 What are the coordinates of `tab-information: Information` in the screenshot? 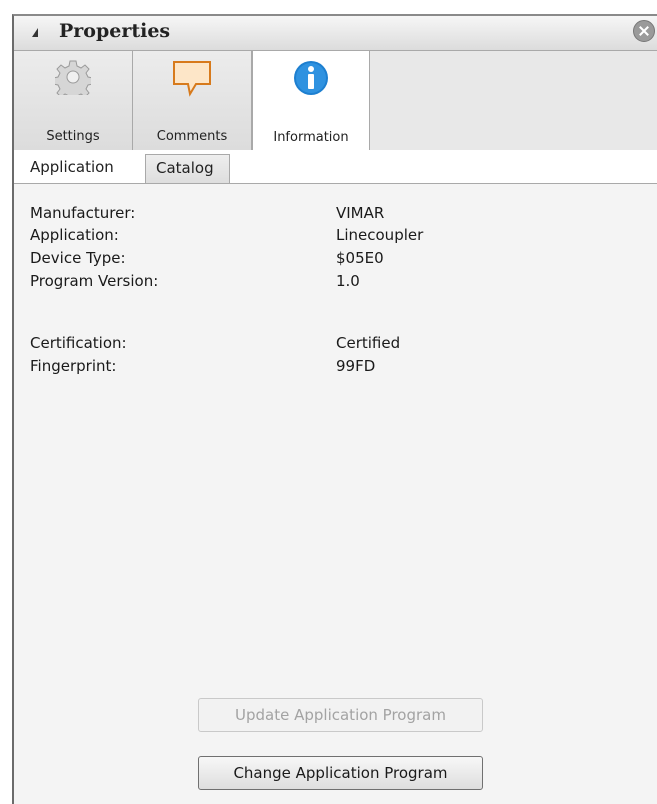 It's located at (311, 101).